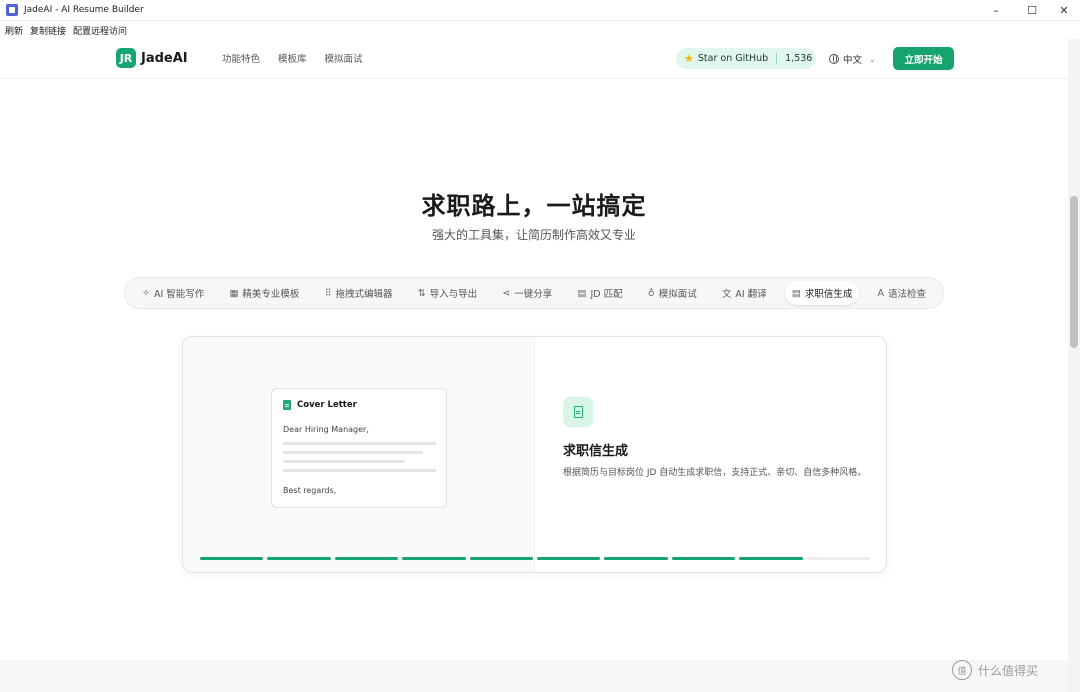  I want to click on tab-7: 文 AI 翻译, so click(744, 293).